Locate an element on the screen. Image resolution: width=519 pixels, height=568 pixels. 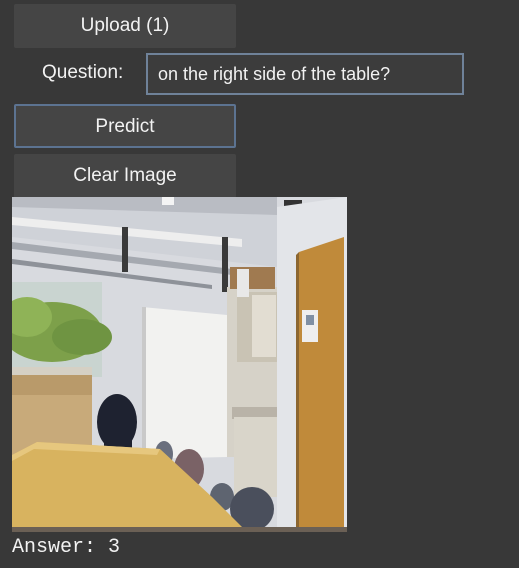
answer-text: Answer: 3 is located at coordinates (66, 547).